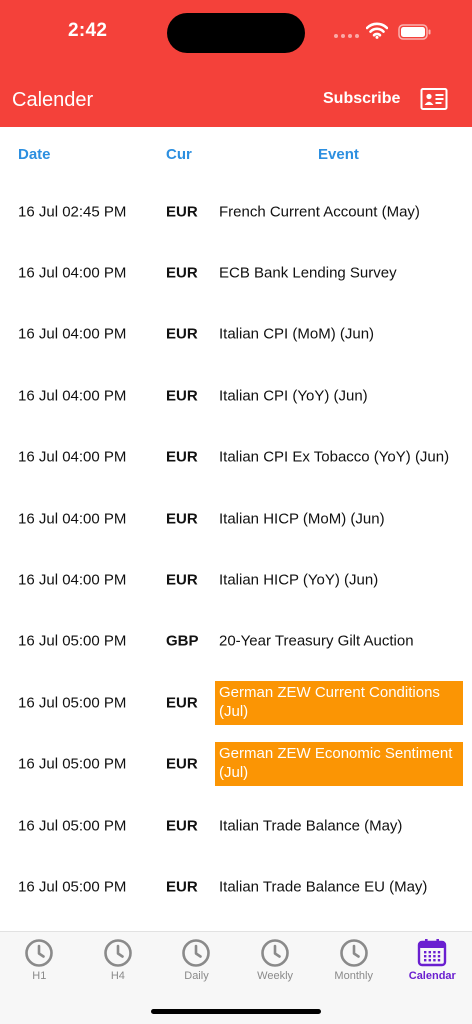 The width and height of the screenshot is (472, 1024). What do you see at coordinates (179, 154) in the screenshot?
I see `column-header-cur: Cur` at bounding box center [179, 154].